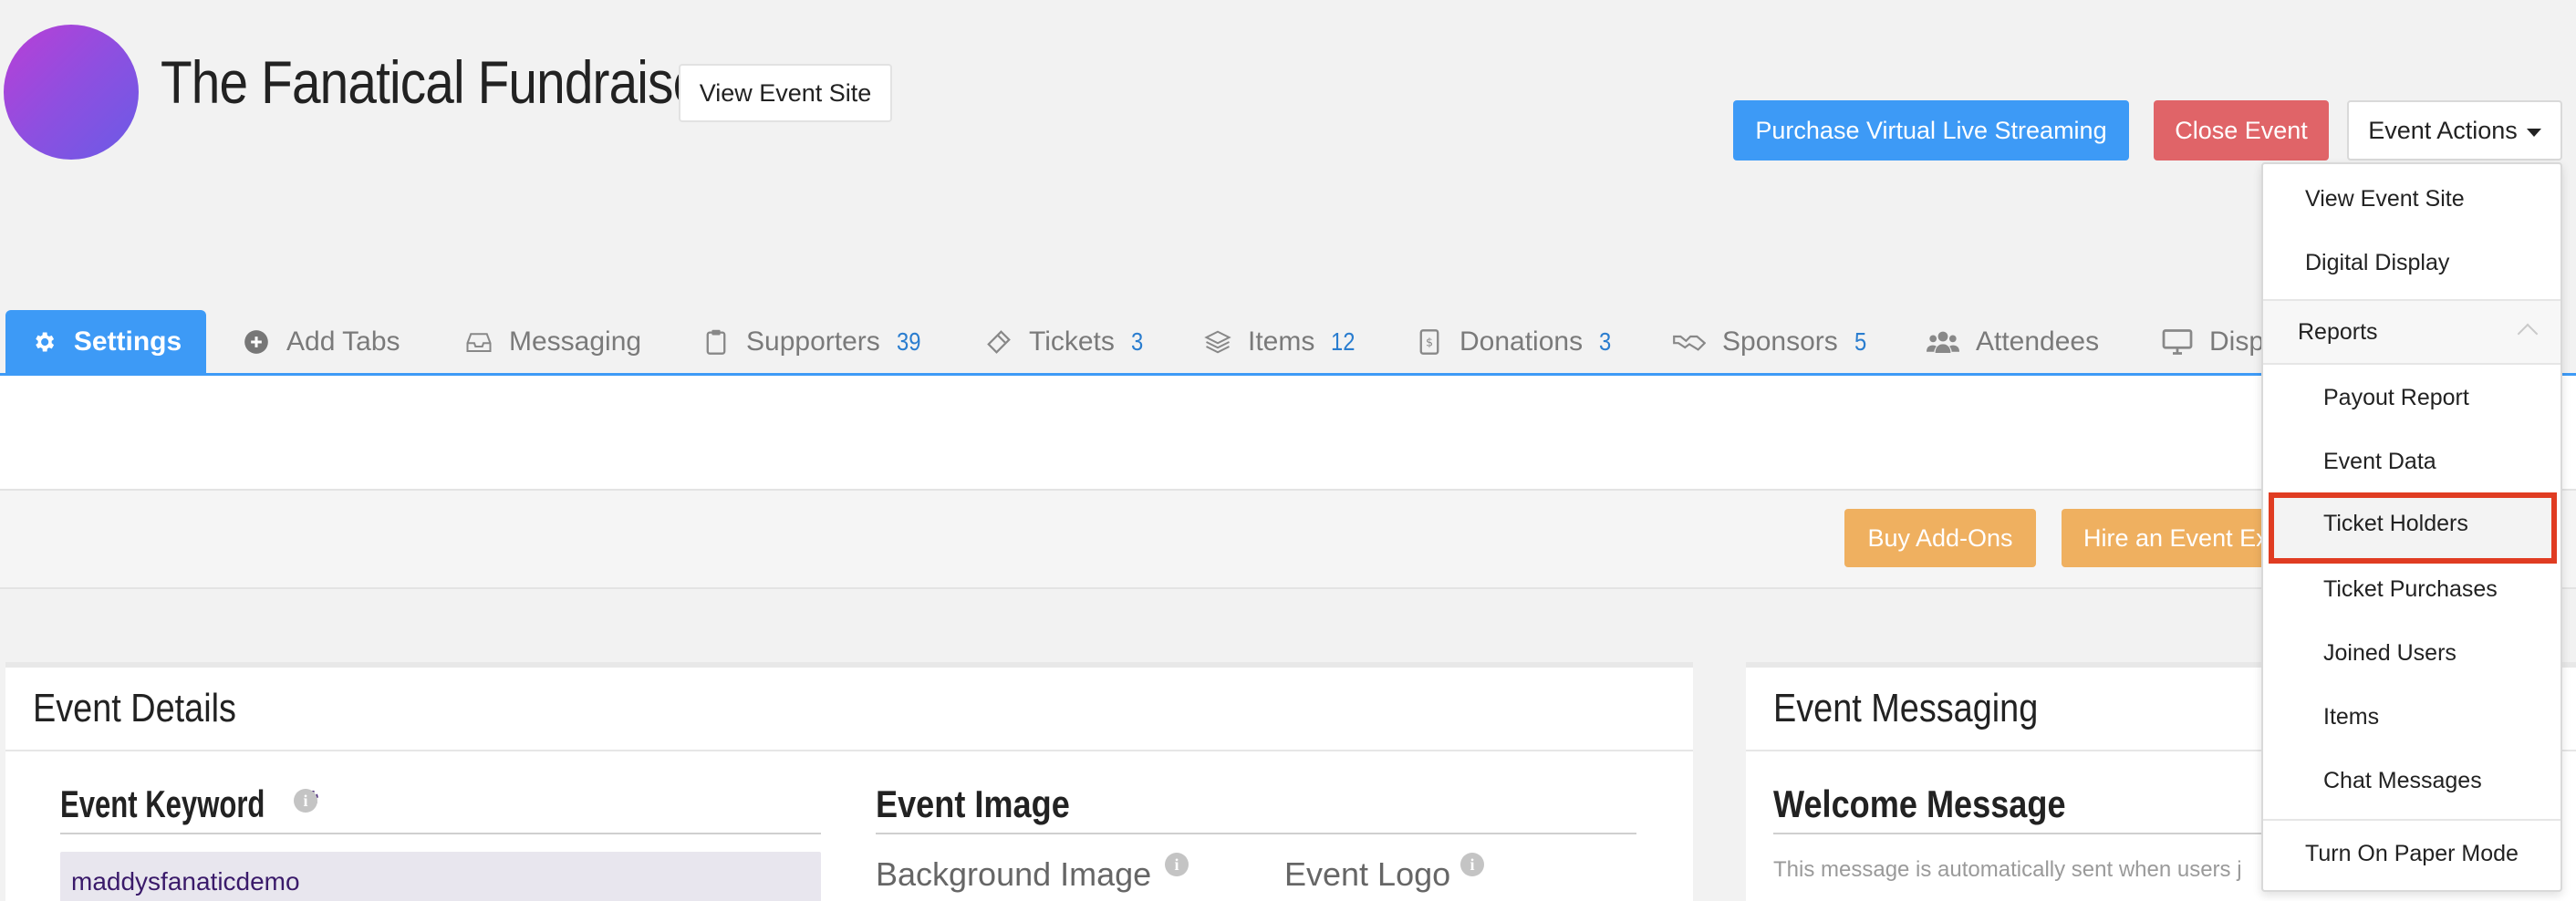 The width and height of the screenshot is (2576, 901). Describe the element at coordinates (849, 709) in the screenshot. I see `event-details-header: Event Details` at that location.